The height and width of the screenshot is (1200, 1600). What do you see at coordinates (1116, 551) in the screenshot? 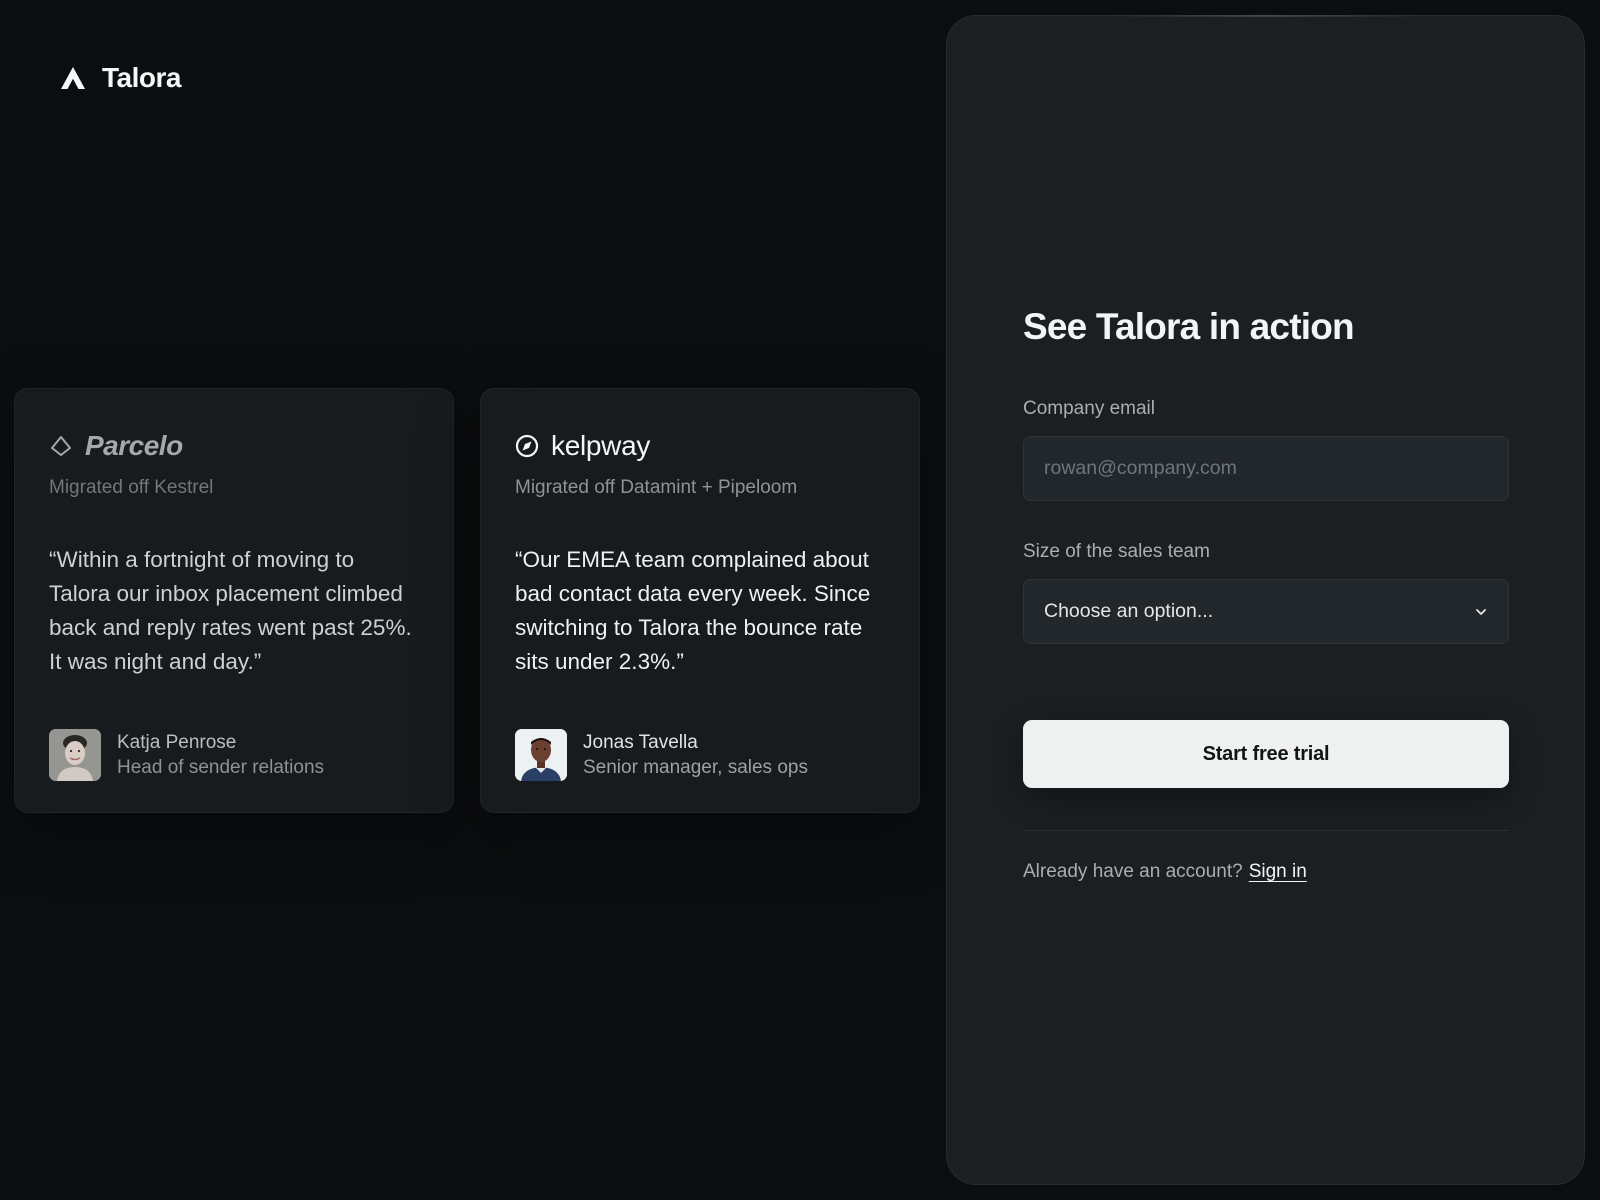
I see `team-size-label: Size of the sales team` at bounding box center [1116, 551].